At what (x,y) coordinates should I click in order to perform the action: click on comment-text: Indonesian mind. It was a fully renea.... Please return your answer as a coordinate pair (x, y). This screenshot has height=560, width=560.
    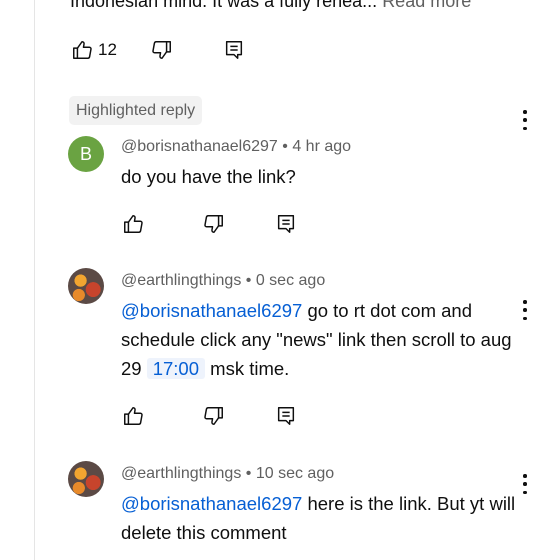
    Looking at the image, I should click on (224, 5).